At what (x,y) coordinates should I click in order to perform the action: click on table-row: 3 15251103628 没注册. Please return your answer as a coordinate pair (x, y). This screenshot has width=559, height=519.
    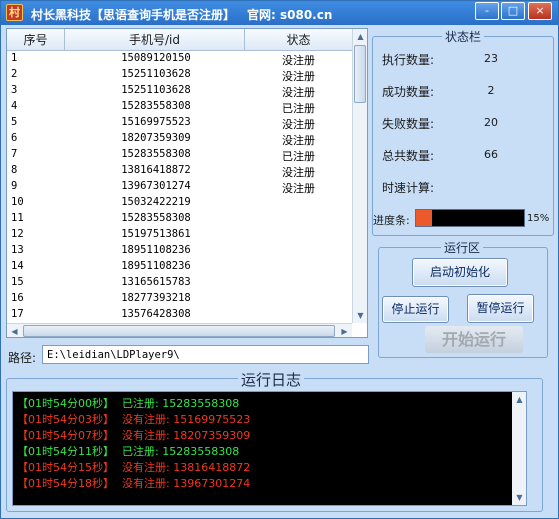
    Looking at the image, I should click on (179, 91).